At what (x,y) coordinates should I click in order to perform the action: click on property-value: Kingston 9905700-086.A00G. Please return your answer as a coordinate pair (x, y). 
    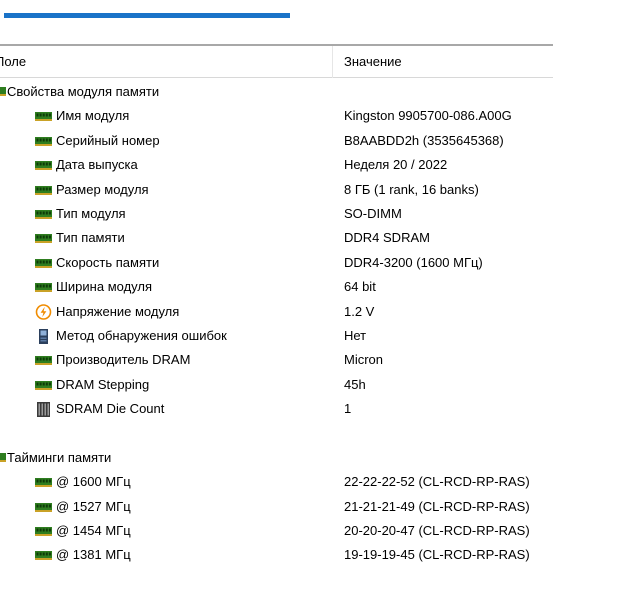
    Looking at the image, I should click on (428, 116).